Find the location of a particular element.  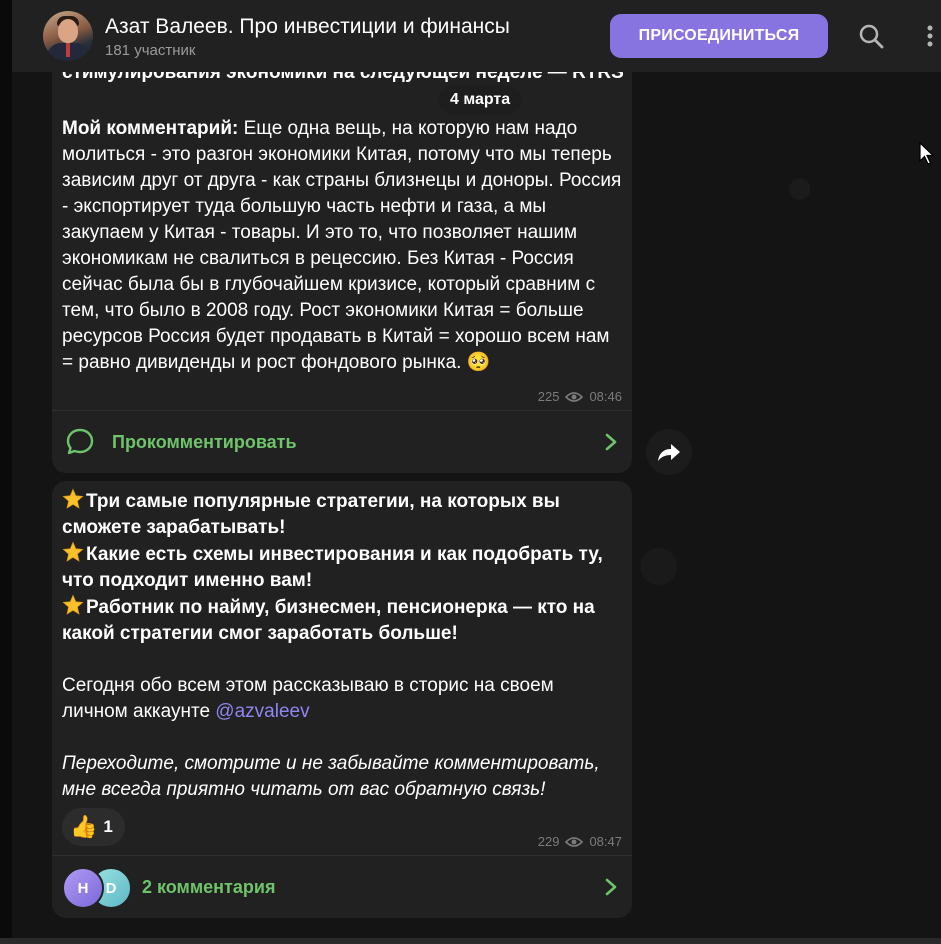

join-button: ПРИСОЕДИНИТЬСЯ is located at coordinates (719, 36).